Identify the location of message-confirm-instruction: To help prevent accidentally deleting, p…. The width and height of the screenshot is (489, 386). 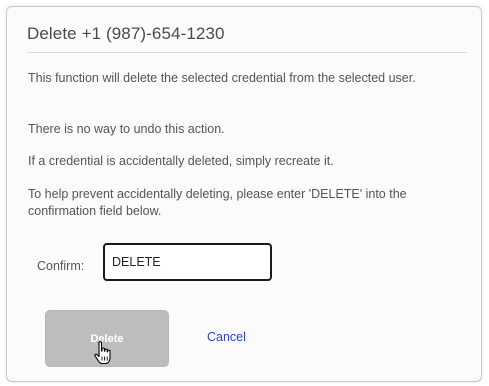
(217, 202).